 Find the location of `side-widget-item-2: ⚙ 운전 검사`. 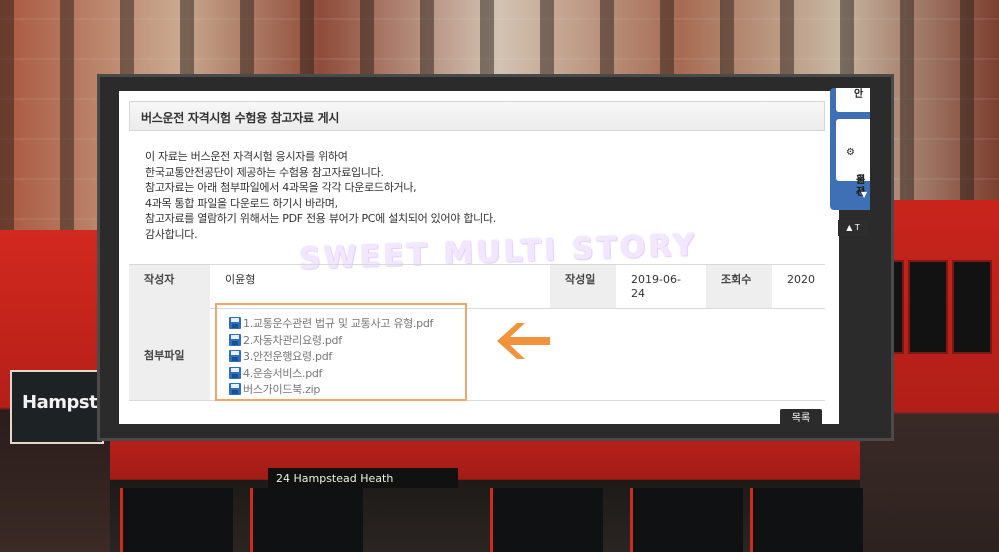

side-widget-item-2: ⚙ 운전 검사 is located at coordinates (853, 158).